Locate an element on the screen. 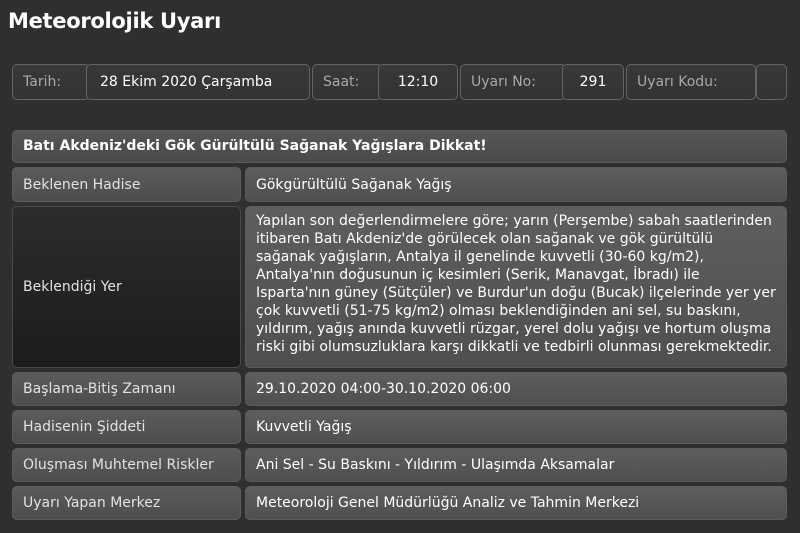  row-label-expected-location: Beklendiği Yer is located at coordinates (126, 287).